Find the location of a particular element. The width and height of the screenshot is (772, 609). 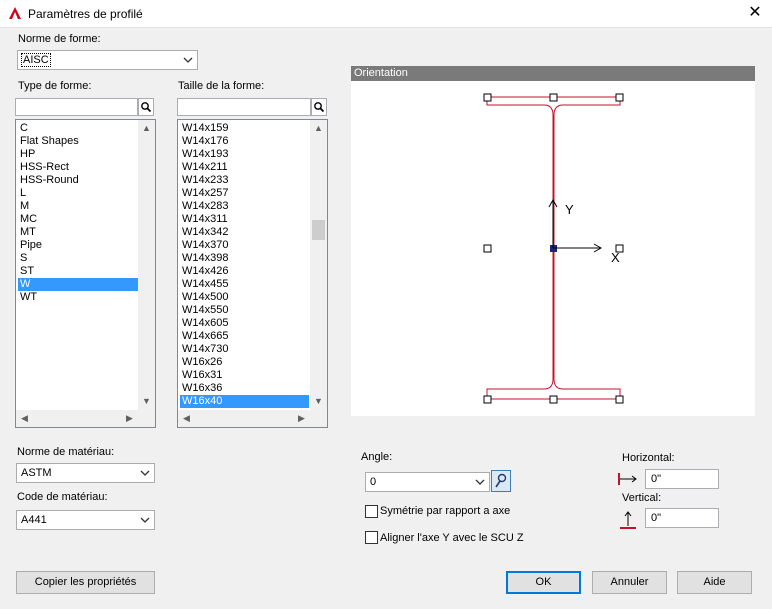

pick-point-icon is located at coordinates (501, 480).